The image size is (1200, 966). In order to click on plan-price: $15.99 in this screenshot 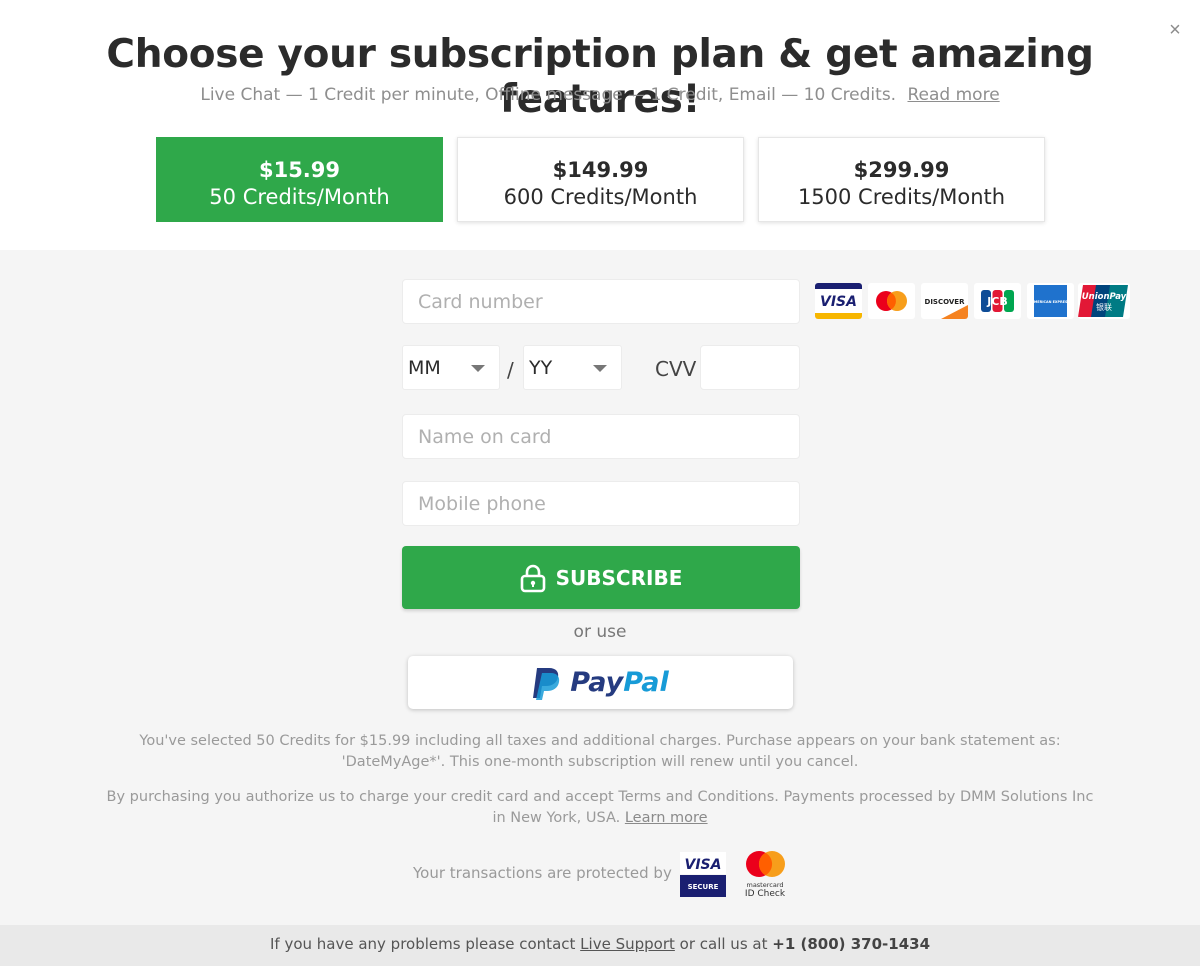, I will do `click(299, 170)`.